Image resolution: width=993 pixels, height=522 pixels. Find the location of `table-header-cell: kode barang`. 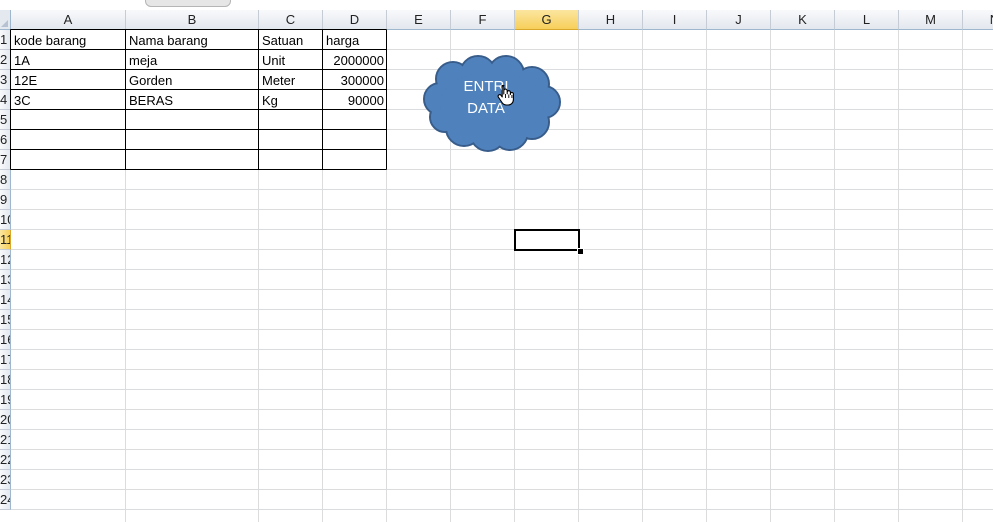

table-header-cell: kode barang is located at coordinates (68, 40).